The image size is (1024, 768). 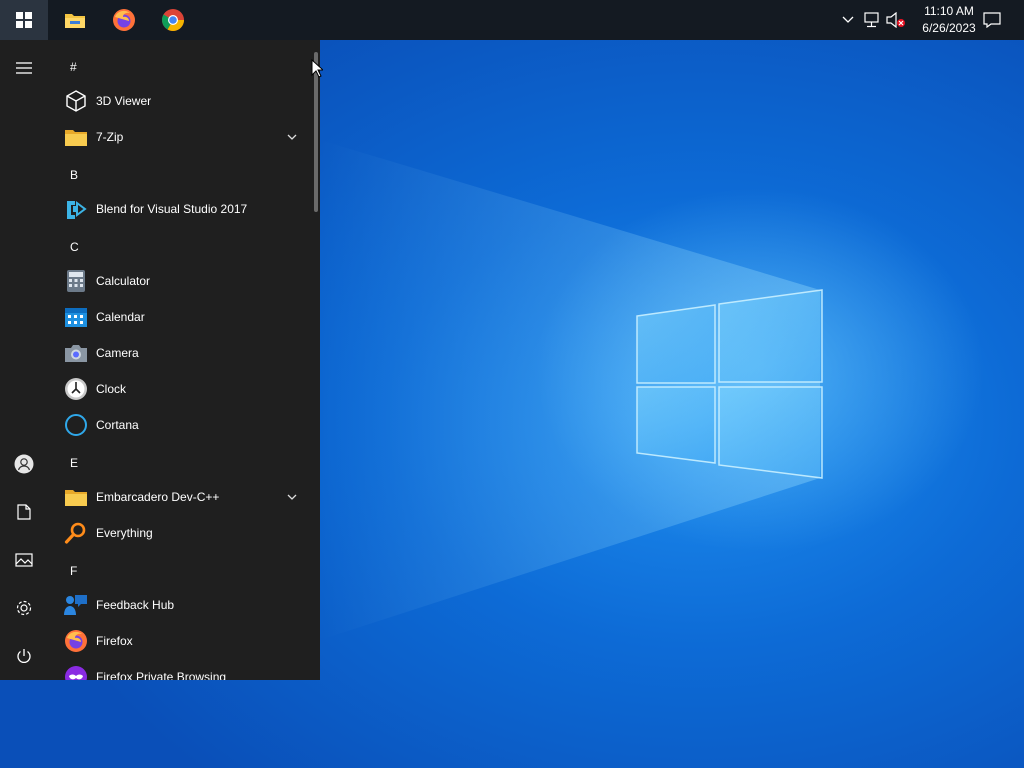 I want to click on app-item-firefox: Firefox, so click(x=181, y=641).